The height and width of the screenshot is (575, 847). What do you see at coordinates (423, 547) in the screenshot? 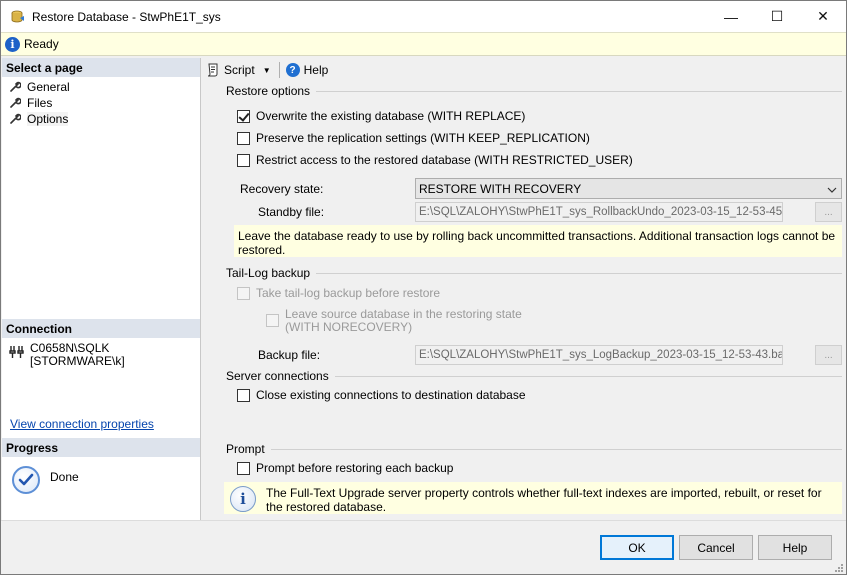
I see `dialog-footer: OK Cancel Help` at bounding box center [423, 547].